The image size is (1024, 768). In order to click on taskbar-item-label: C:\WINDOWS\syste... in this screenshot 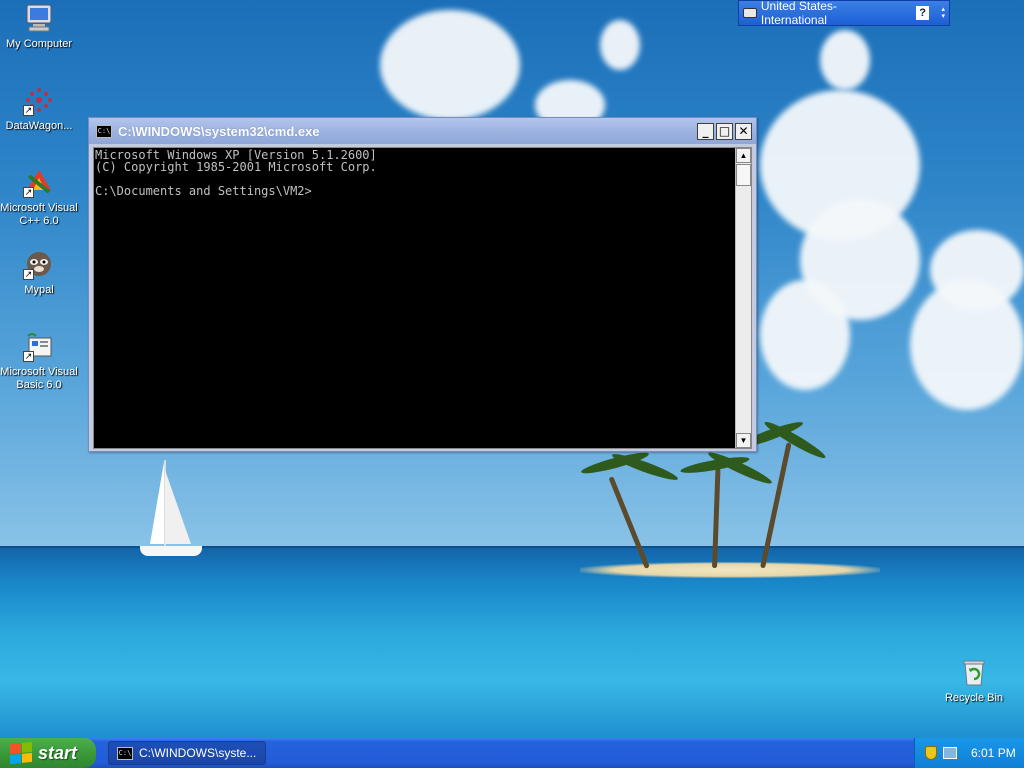, I will do `click(198, 753)`.